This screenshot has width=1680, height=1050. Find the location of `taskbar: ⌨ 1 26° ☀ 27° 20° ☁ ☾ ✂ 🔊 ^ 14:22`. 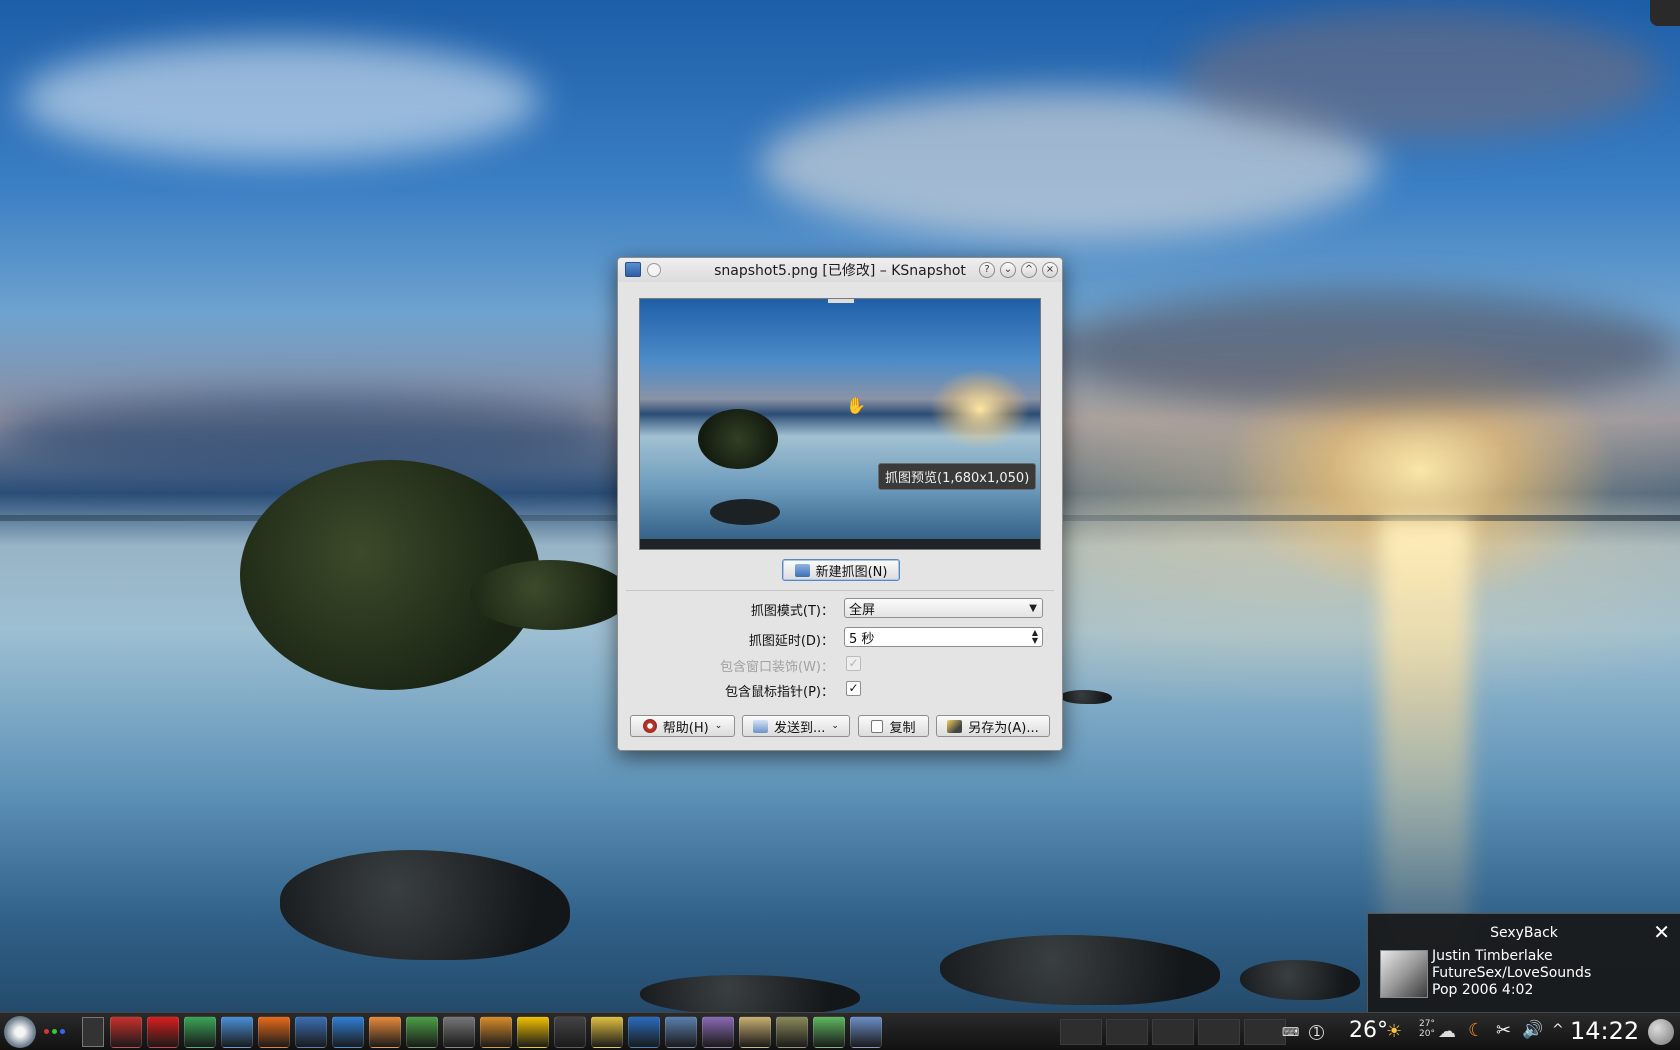

taskbar: ⌨ 1 26° ☀ 27° 20° ☁ ☾ ✂ 🔊 ^ 14:22 is located at coordinates (840, 1031).